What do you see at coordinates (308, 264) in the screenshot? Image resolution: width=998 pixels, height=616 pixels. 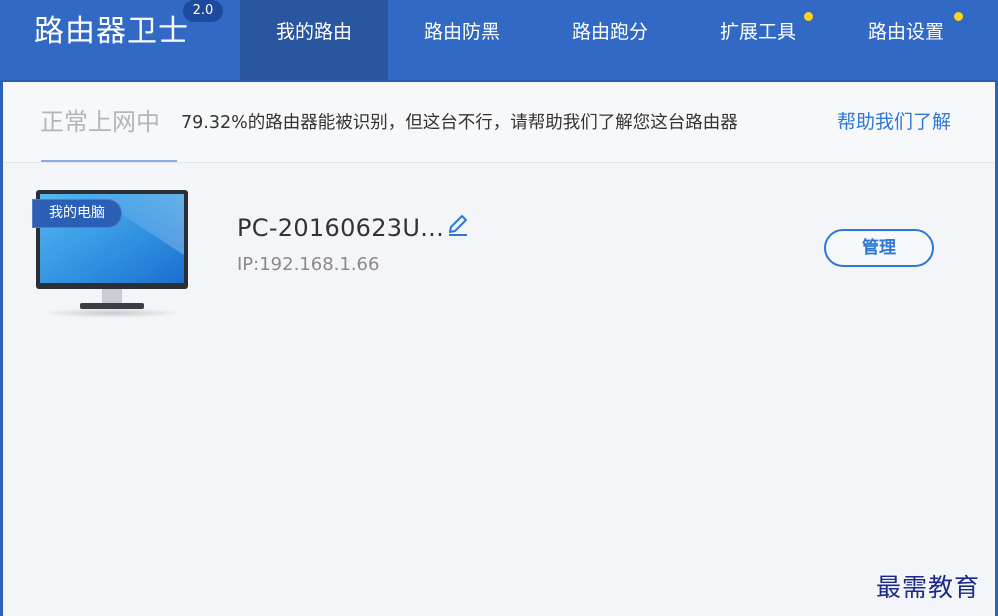 I see `device-ip: IP:192.168.1.66` at bounding box center [308, 264].